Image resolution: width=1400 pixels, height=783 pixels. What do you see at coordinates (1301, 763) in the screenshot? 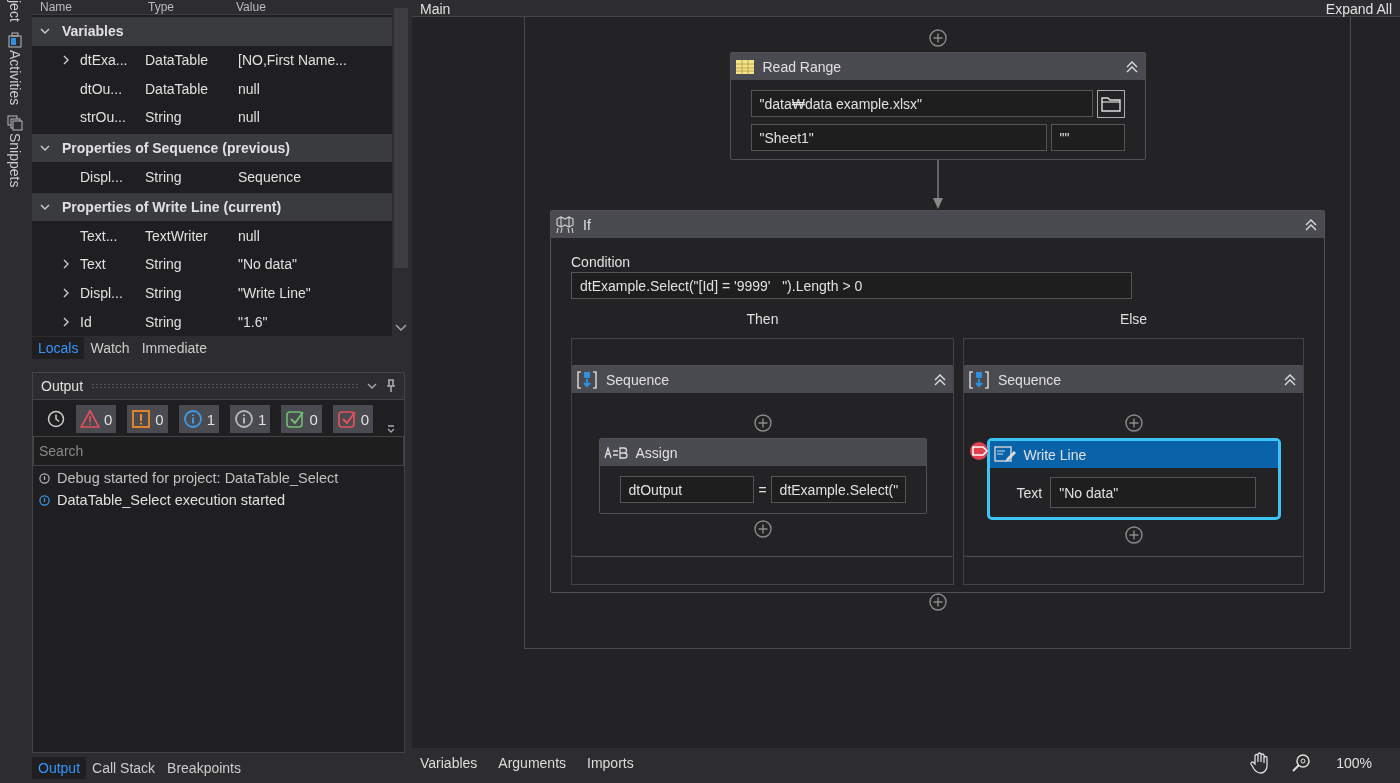
I see `zoom-icon` at bounding box center [1301, 763].